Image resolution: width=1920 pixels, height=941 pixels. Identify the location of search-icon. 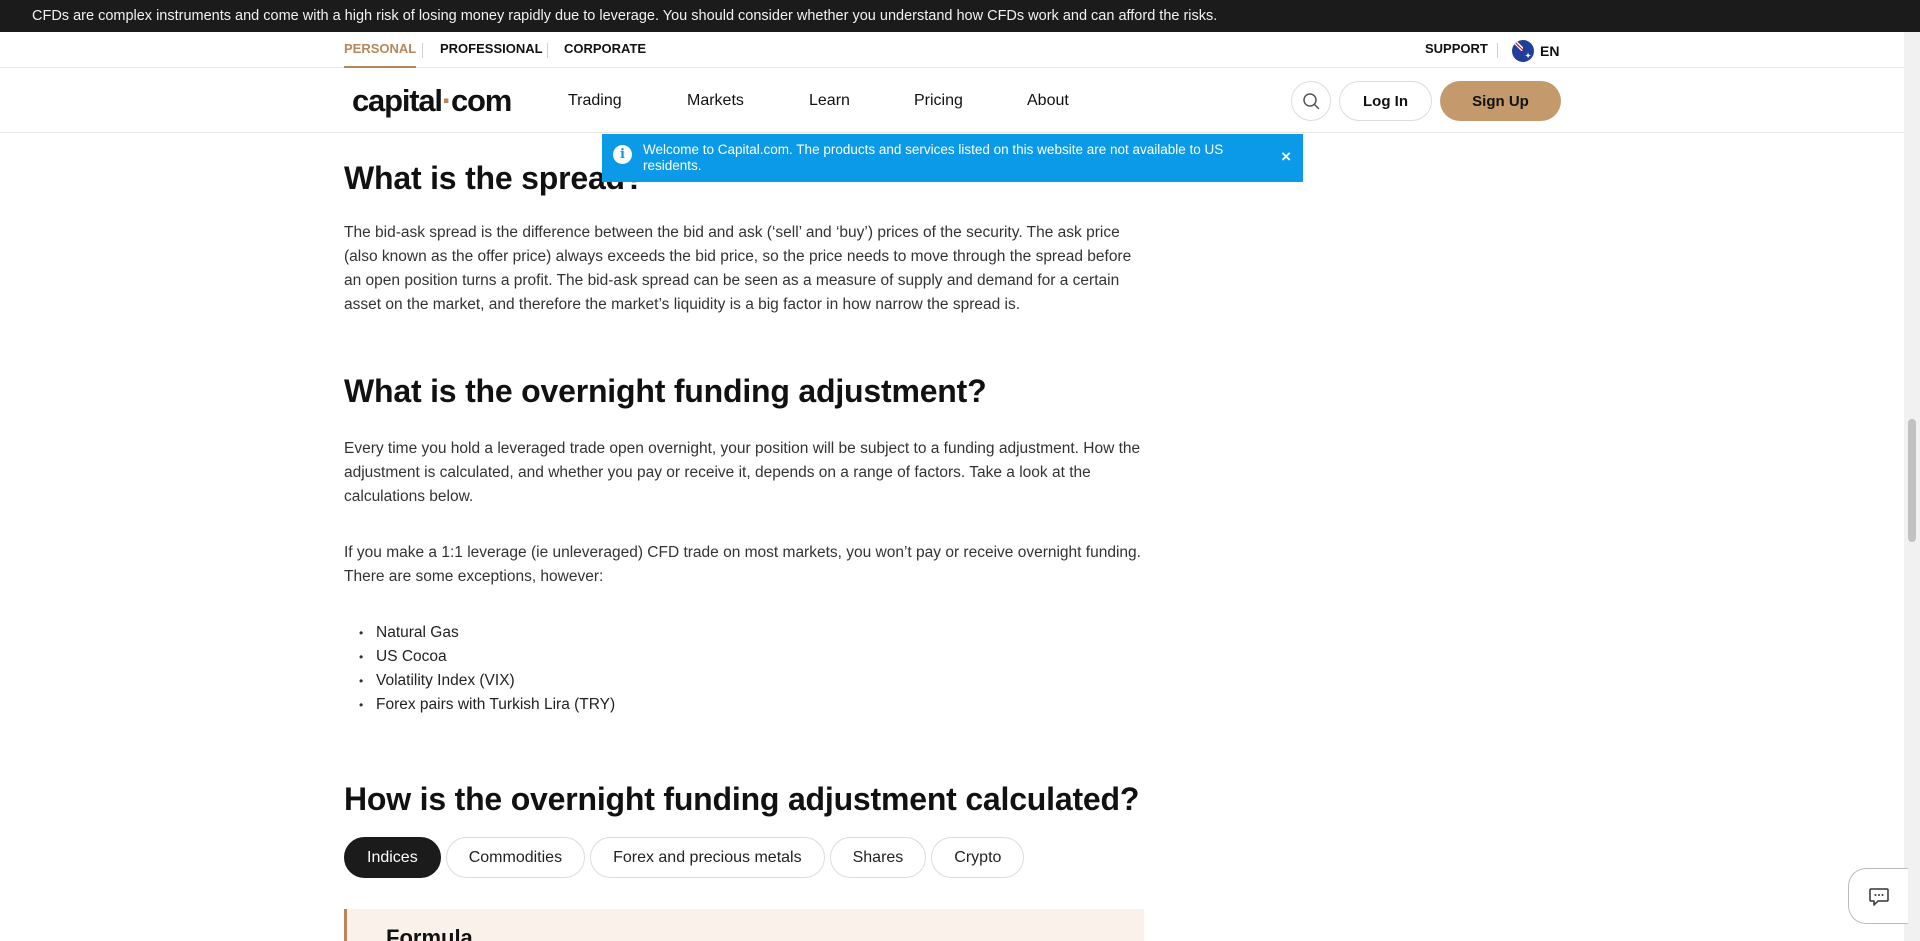
(1311, 101).